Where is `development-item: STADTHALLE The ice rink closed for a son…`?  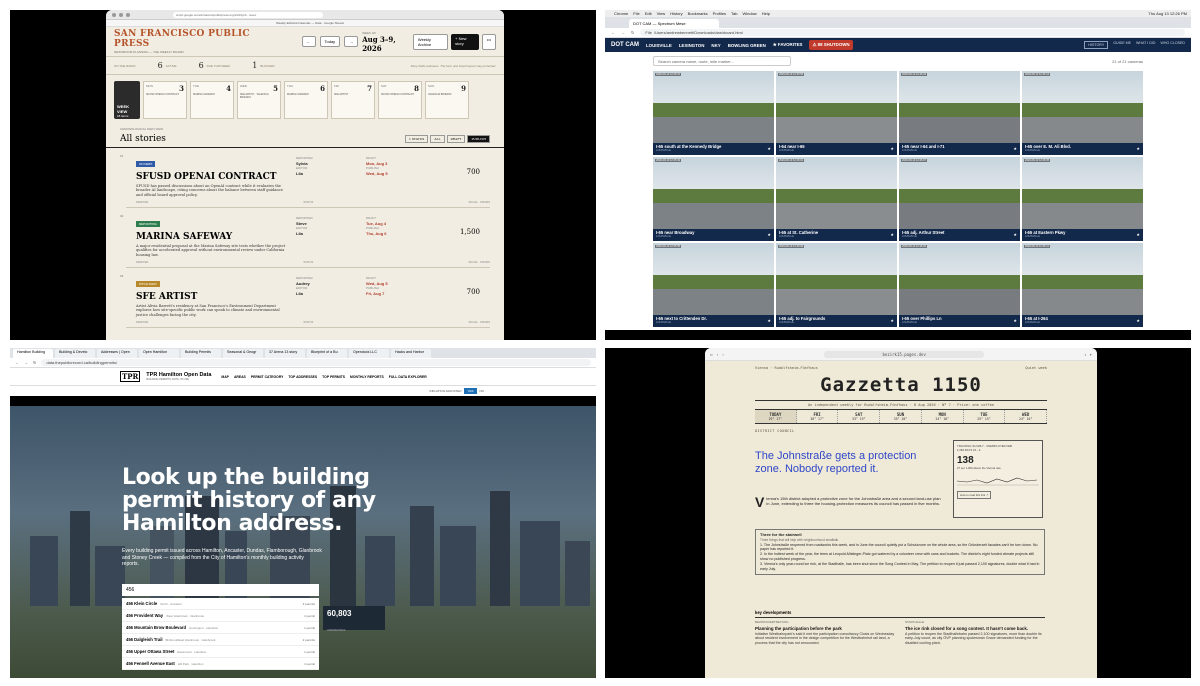
development-item: STADTHALLE The ice rink closed for a son… is located at coordinates (975, 633).